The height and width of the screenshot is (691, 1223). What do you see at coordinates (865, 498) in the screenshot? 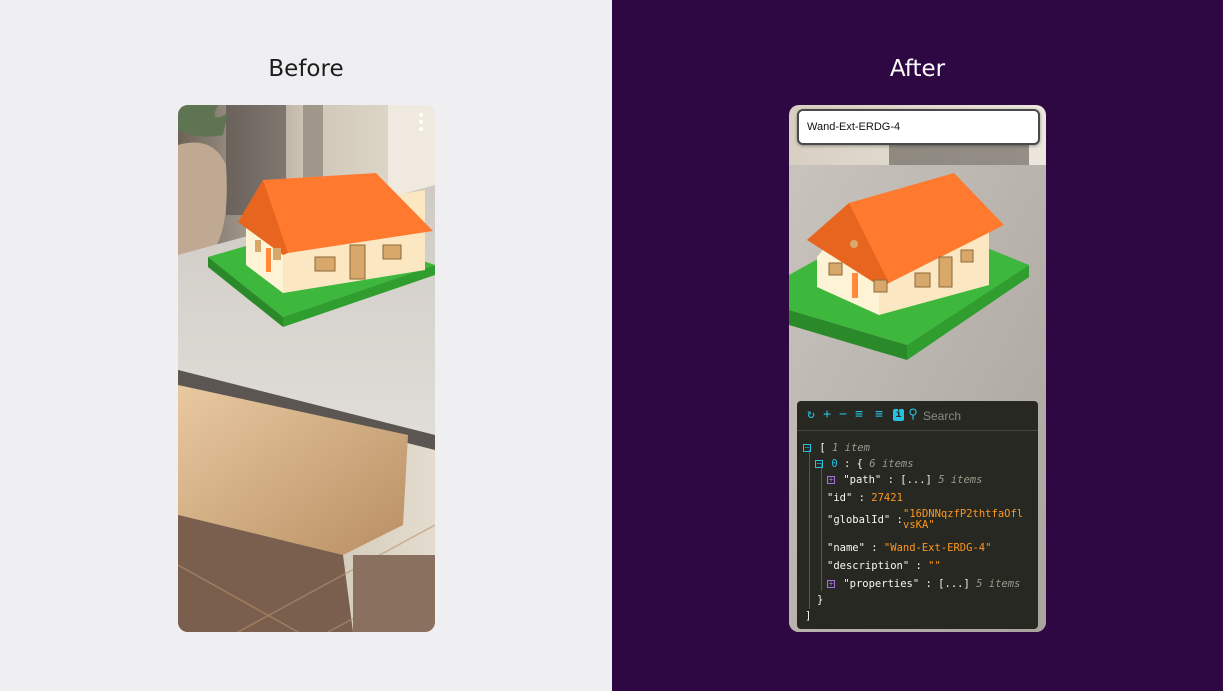
I see `json-row-id: "id" : 27421` at bounding box center [865, 498].